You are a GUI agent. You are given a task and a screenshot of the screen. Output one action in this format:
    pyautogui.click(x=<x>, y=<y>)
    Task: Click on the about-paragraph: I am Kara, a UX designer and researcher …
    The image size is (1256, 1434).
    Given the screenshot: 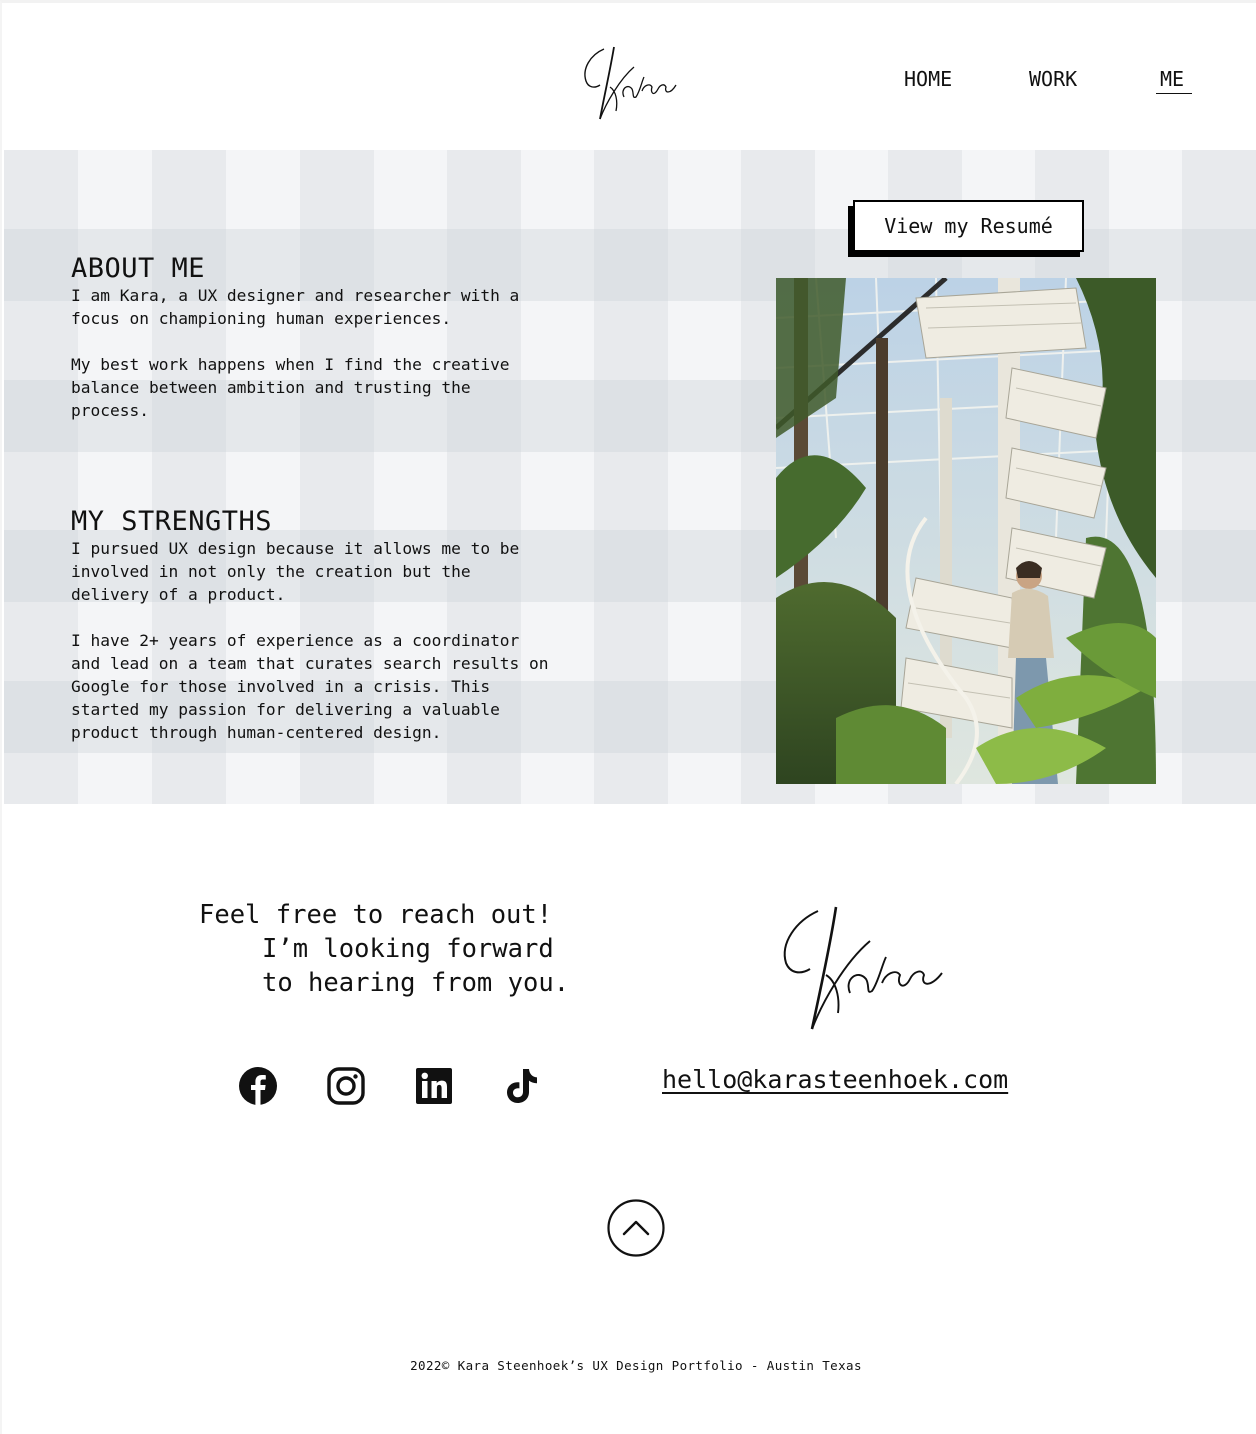 What is the action you would take?
    pyautogui.click(x=295, y=307)
    